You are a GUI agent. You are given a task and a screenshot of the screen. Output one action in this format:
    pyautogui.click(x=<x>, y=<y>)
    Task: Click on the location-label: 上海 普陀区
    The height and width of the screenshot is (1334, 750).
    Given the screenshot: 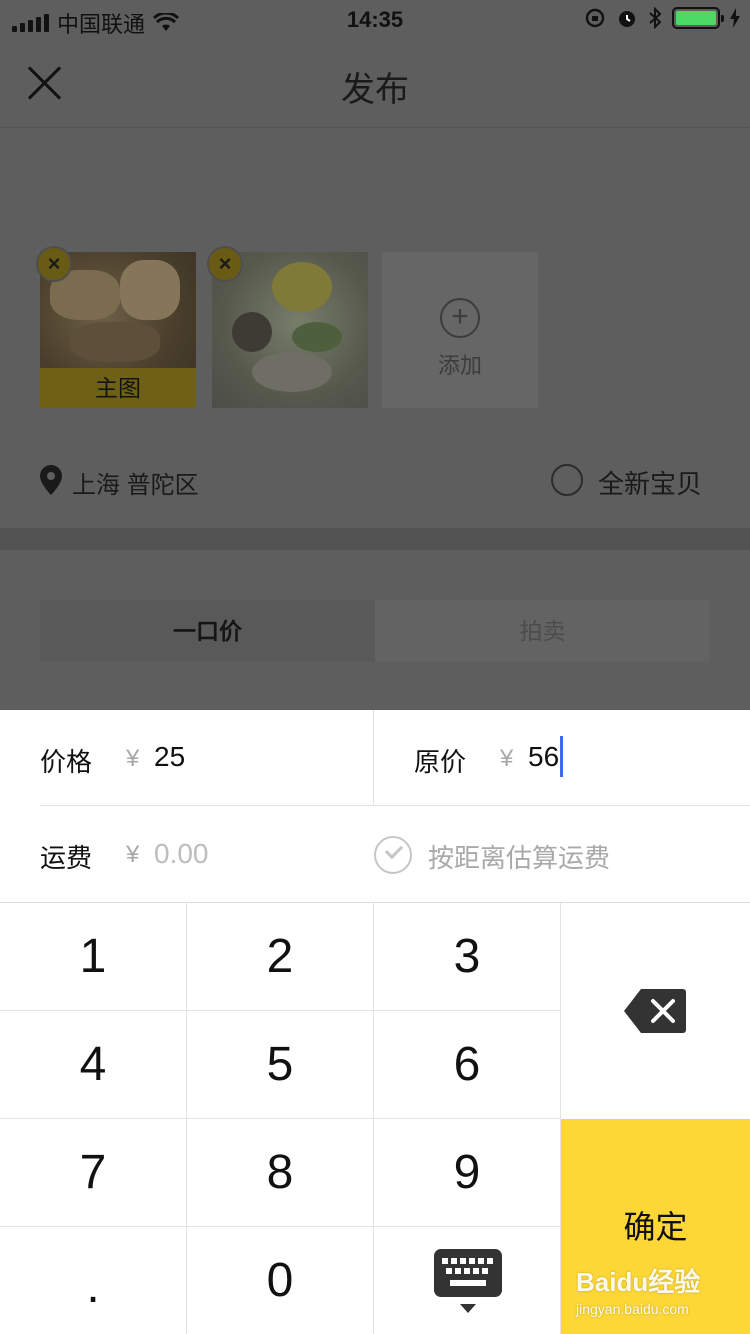 What is the action you would take?
    pyautogui.click(x=135, y=482)
    